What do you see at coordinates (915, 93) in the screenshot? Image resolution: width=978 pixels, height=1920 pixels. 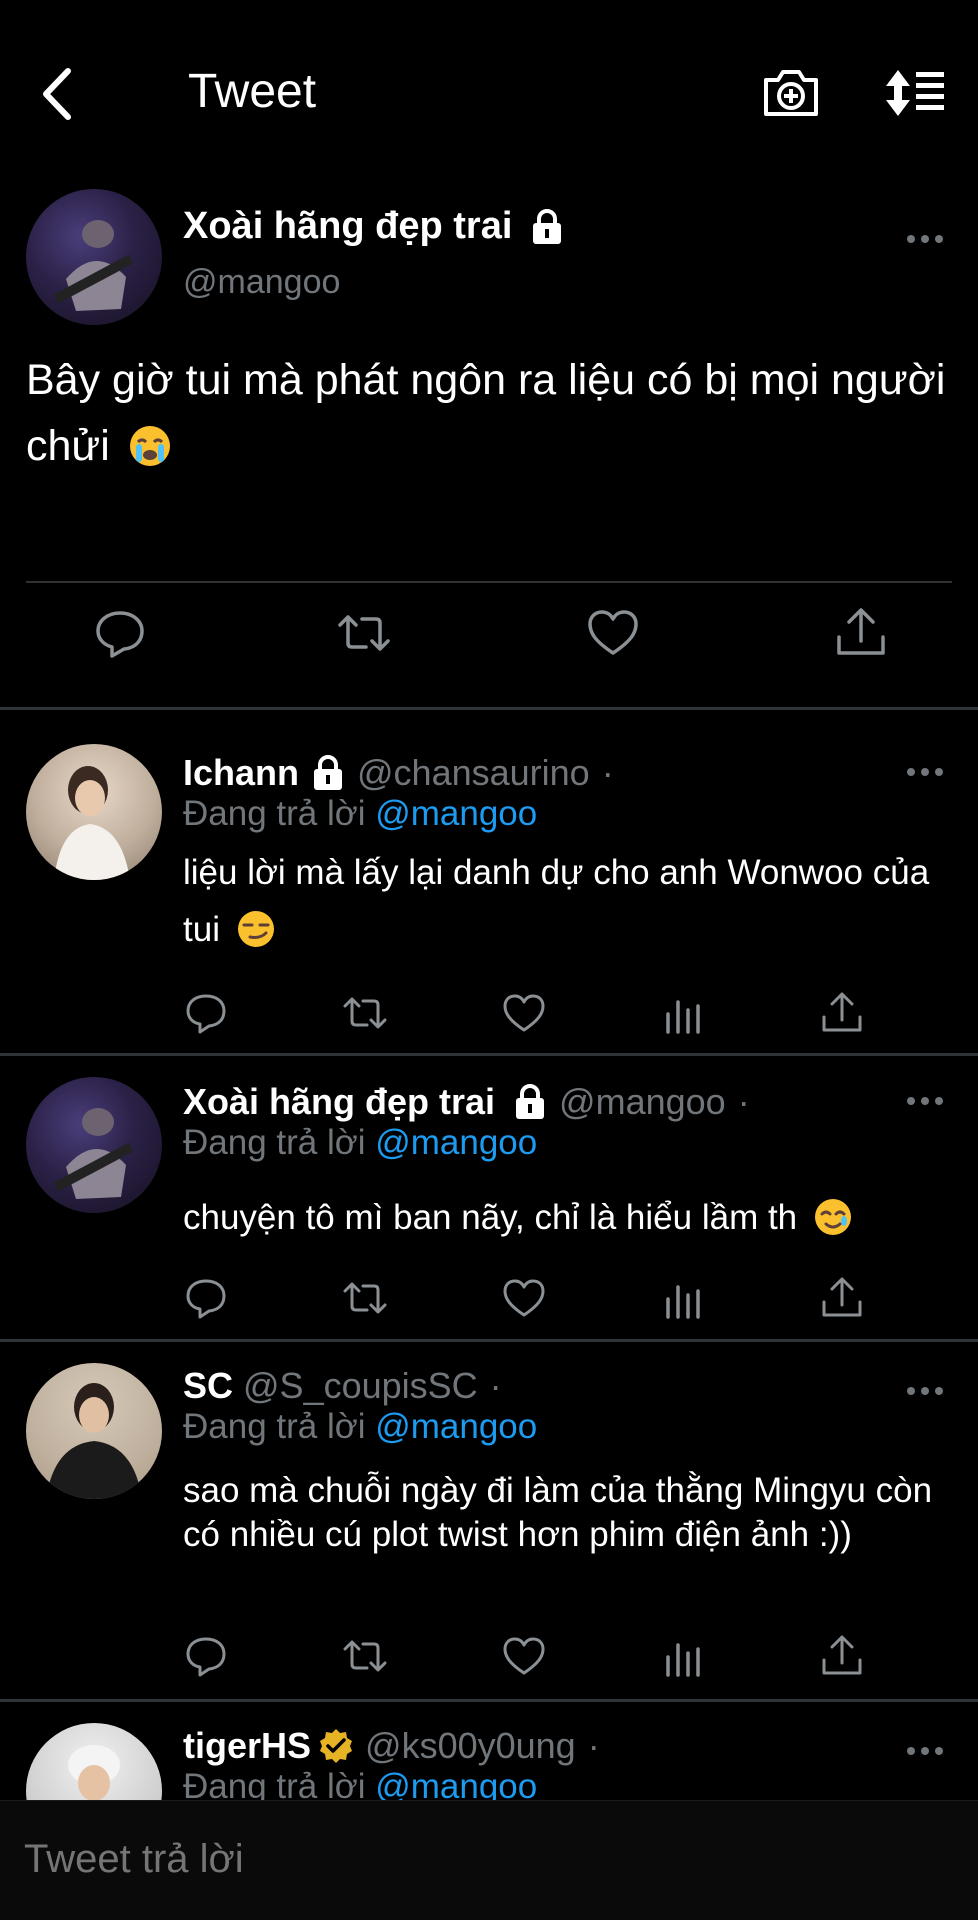 I see `sort-icon` at bounding box center [915, 93].